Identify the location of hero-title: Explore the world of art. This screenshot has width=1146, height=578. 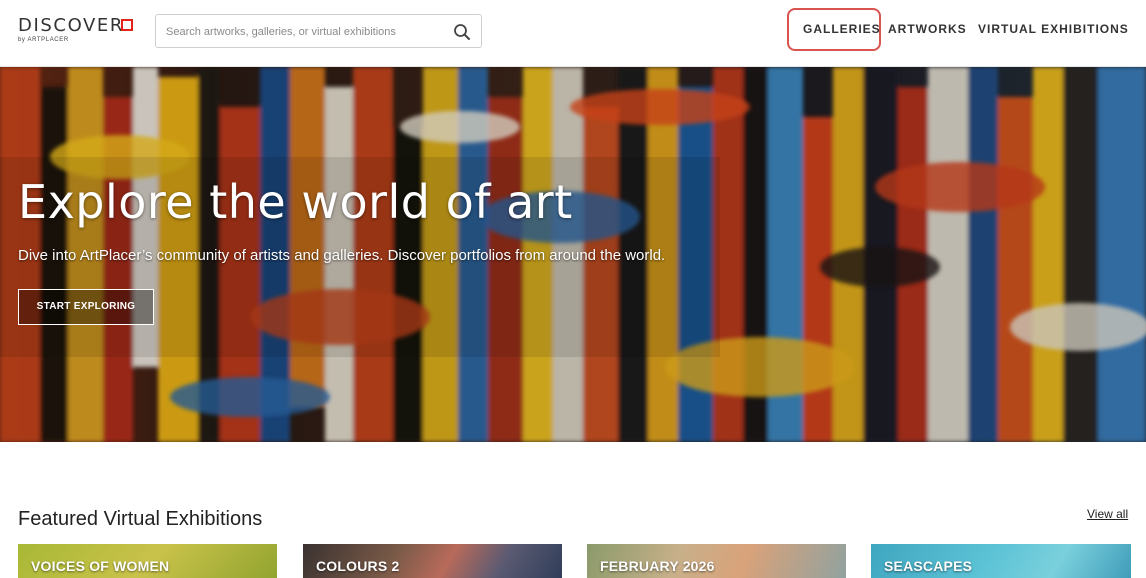
(295, 202).